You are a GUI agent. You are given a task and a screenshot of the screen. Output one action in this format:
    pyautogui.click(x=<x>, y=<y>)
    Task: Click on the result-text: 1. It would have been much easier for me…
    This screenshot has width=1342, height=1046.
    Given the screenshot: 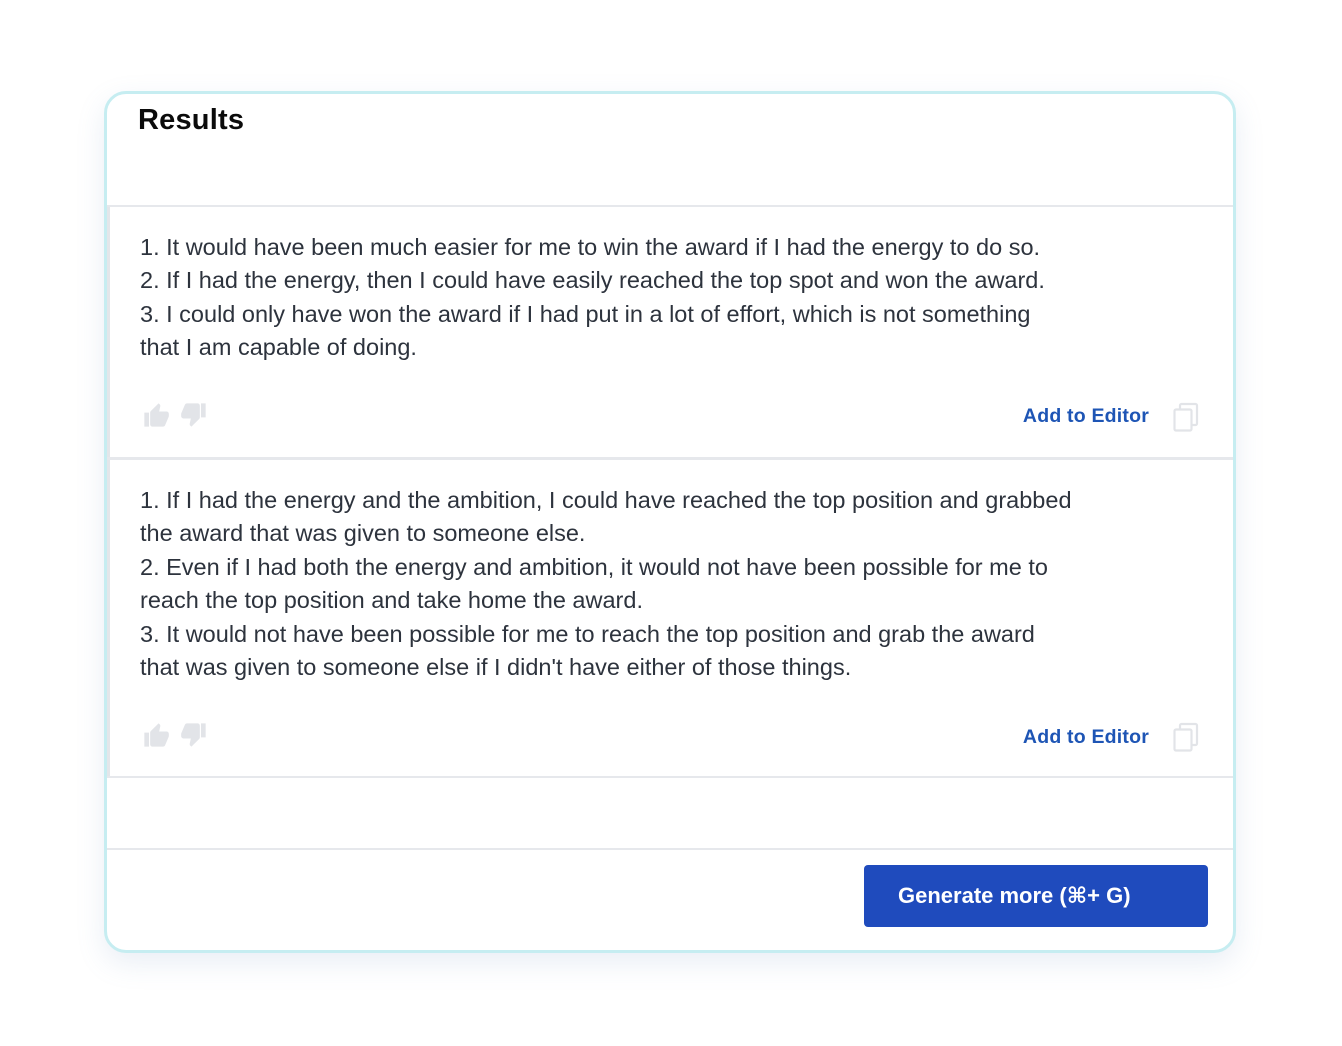 What is the action you would take?
    pyautogui.click(x=675, y=298)
    